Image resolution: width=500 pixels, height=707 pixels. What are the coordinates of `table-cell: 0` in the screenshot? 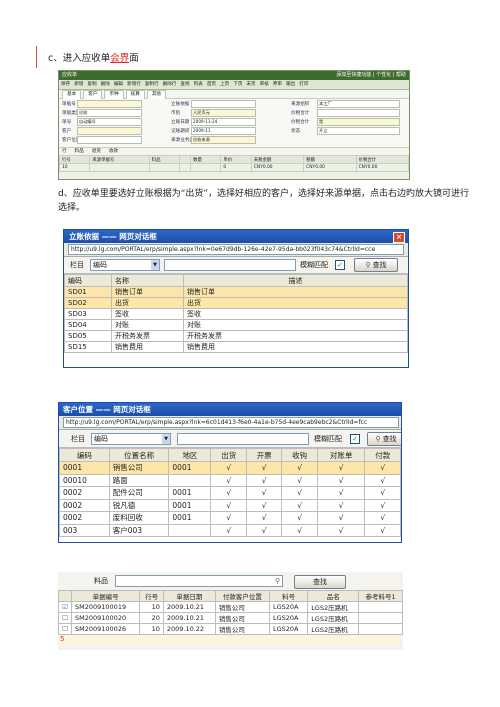 It's located at (236, 167).